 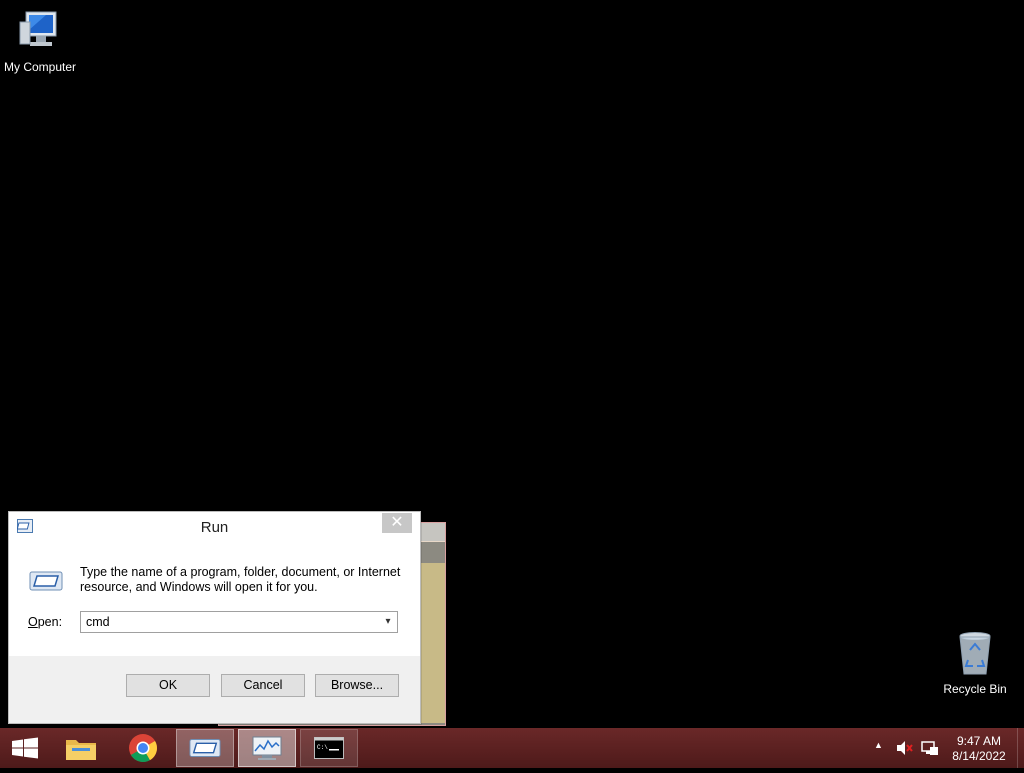 I want to click on recycle-bin-desktop-icon: Recycle Bin, so click(x=975, y=663).